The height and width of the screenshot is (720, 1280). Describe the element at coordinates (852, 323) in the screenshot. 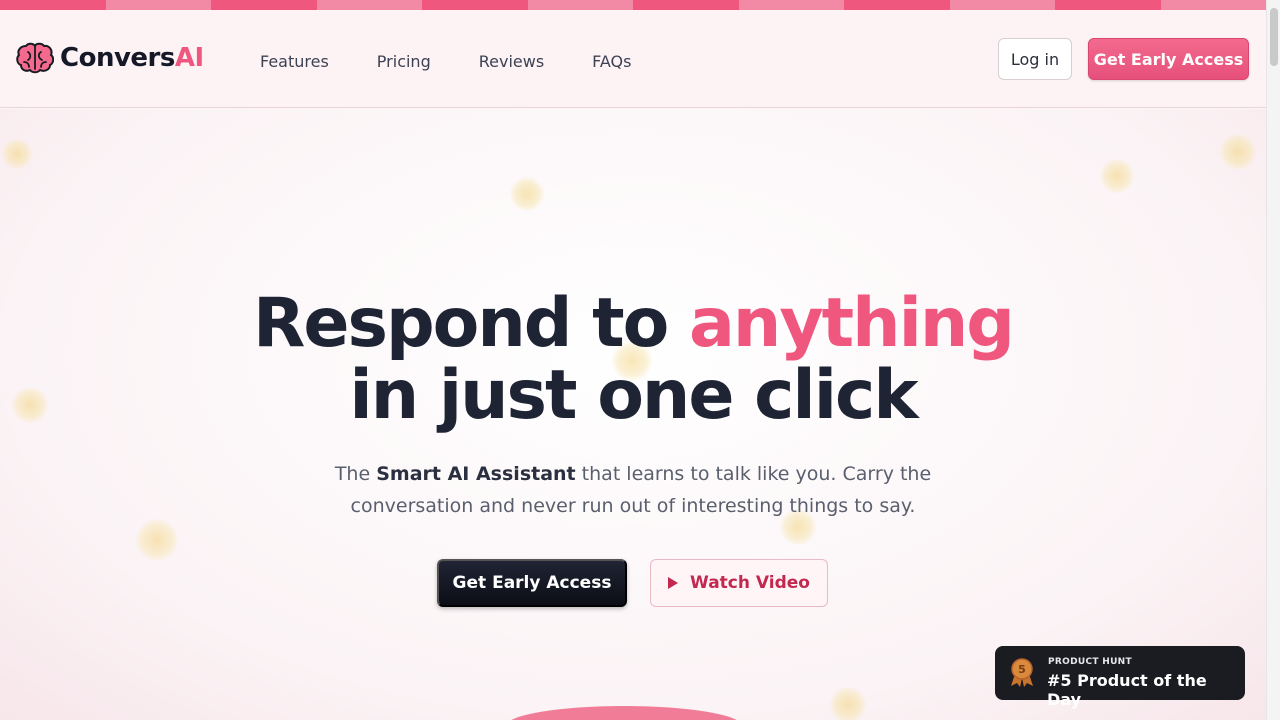

I see `headline-accent: anything` at that location.